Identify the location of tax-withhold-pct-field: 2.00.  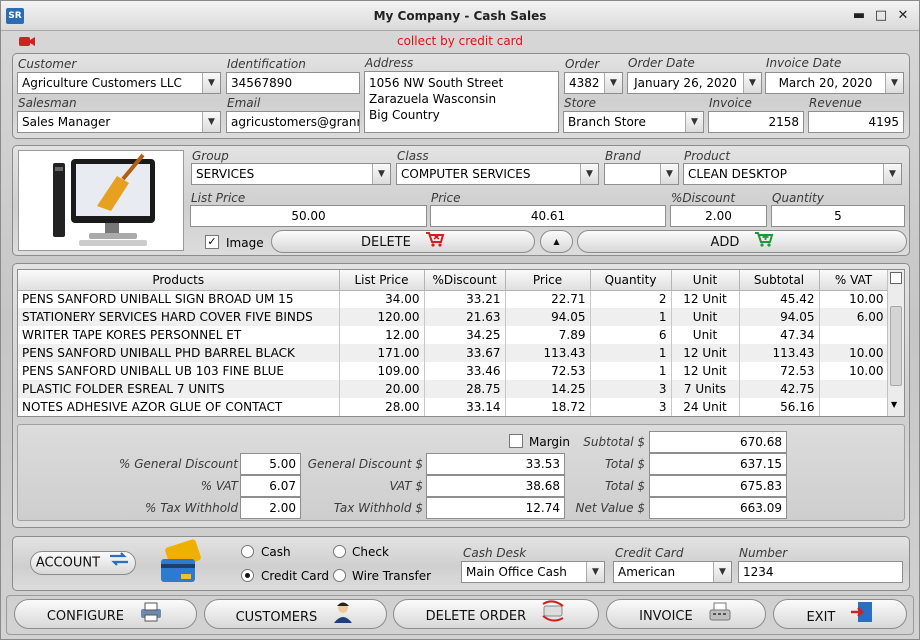
(270, 508).